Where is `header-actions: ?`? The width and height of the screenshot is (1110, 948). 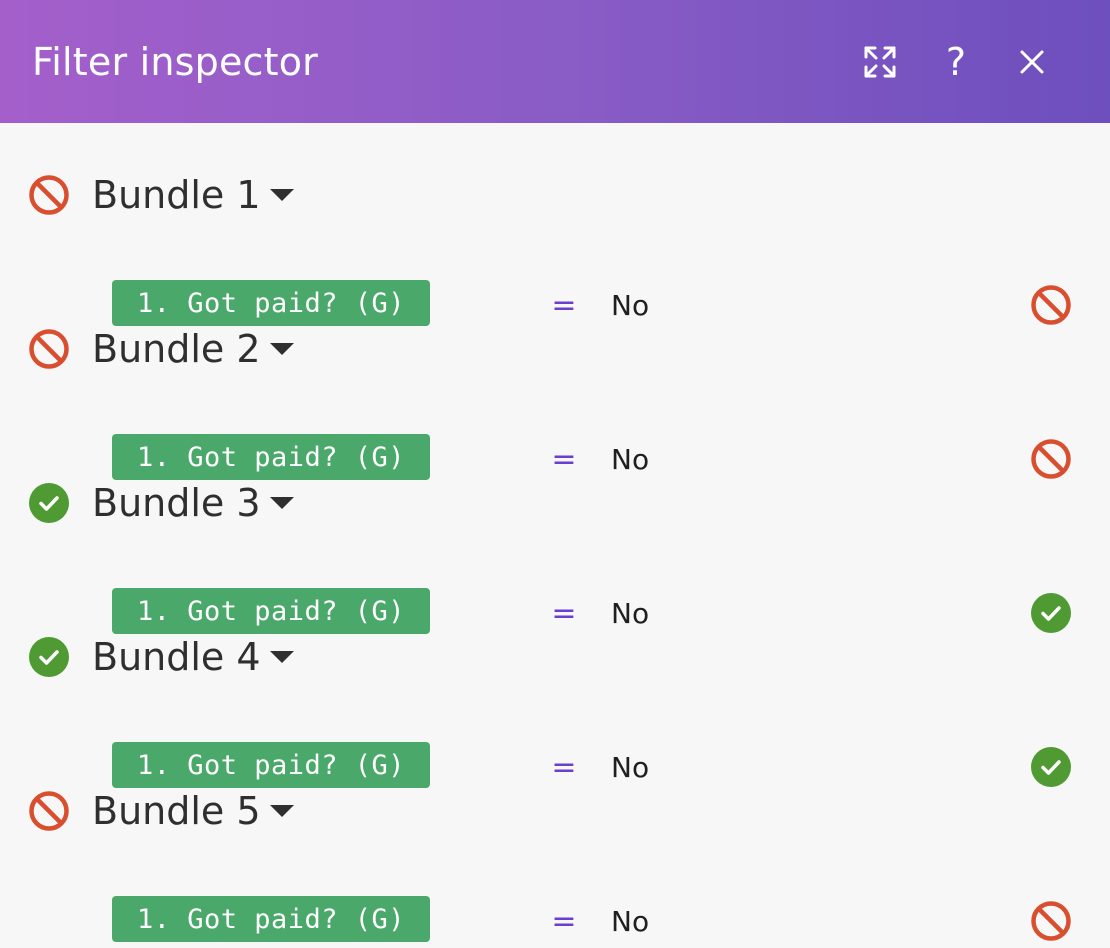
header-actions: ? is located at coordinates (956, 61).